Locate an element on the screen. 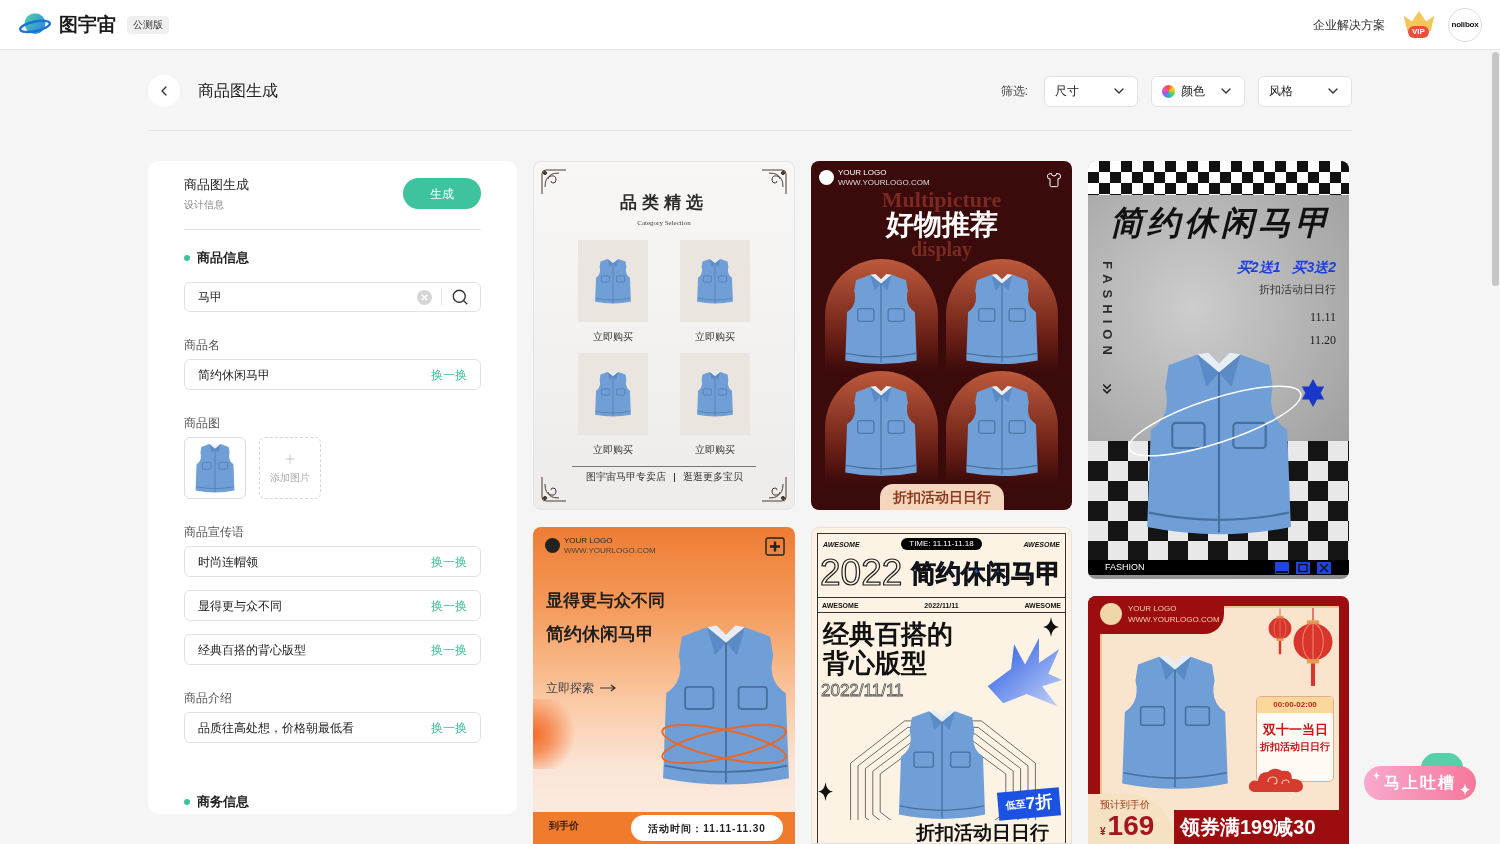 Image resolution: width=1500 pixels, height=844 pixels. vertical-text: FASHION is located at coordinates (1107, 311).